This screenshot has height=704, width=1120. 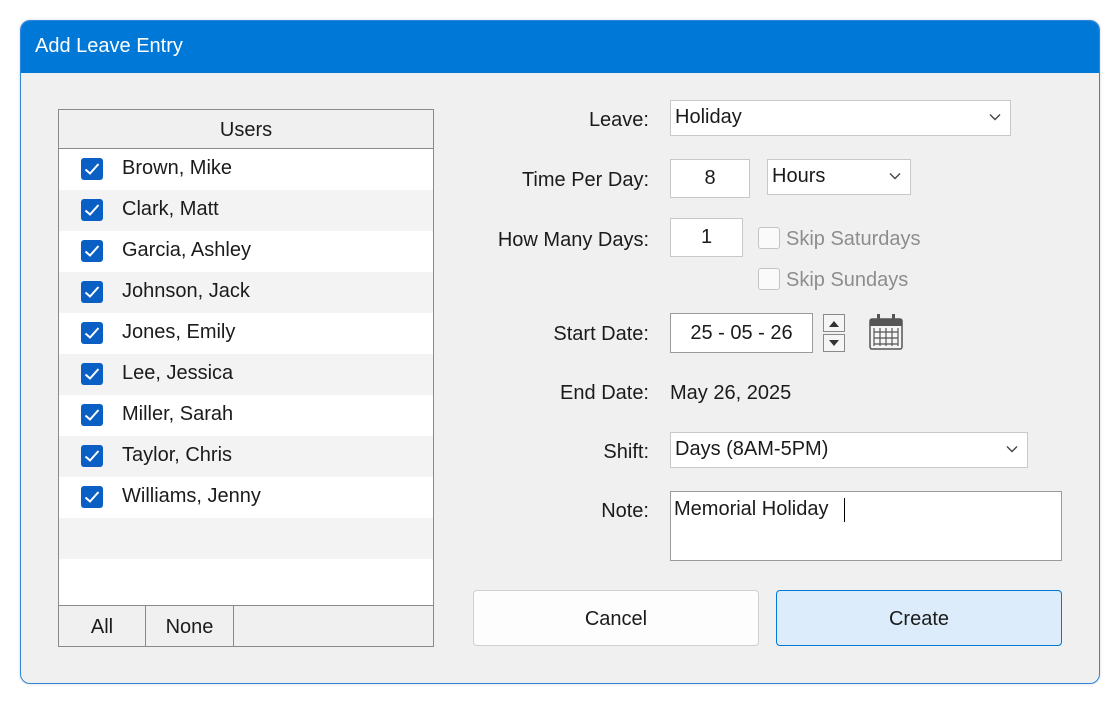 What do you see at coordinates (246, 210) in the screenshot?
I see `list-item: Clark, Matt` at bounding box center [246, 210].